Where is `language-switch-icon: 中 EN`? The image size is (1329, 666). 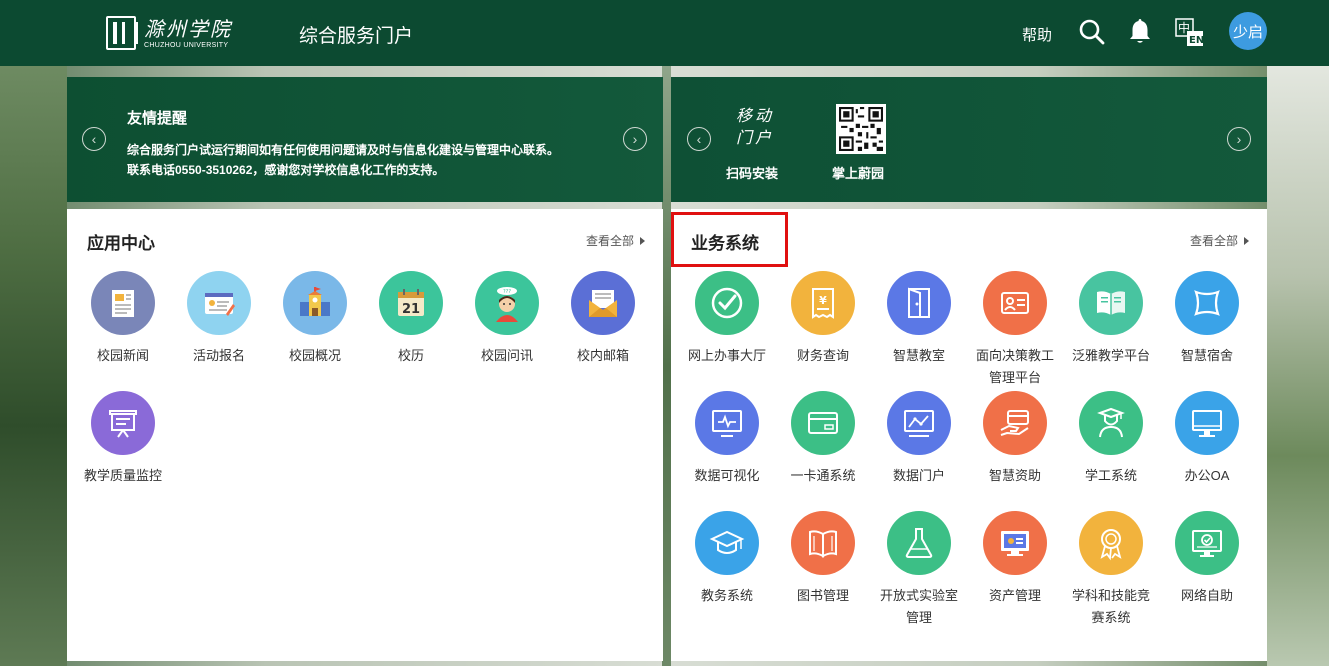
language-switch-icon: 中 EN is located at coordinates (1190, 33).